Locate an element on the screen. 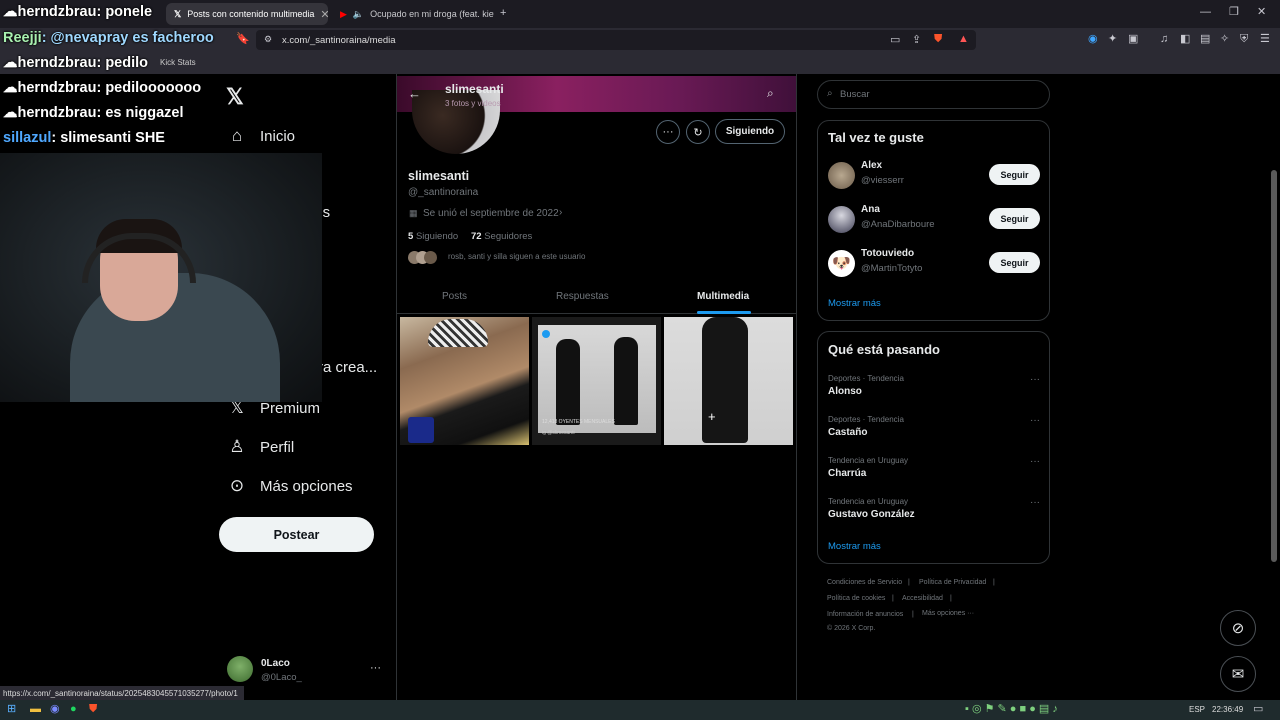 The image size is (1280, 720). suggestion-row: Ana @AnaDibarboure Seguir is located at coordinates (934, 219).